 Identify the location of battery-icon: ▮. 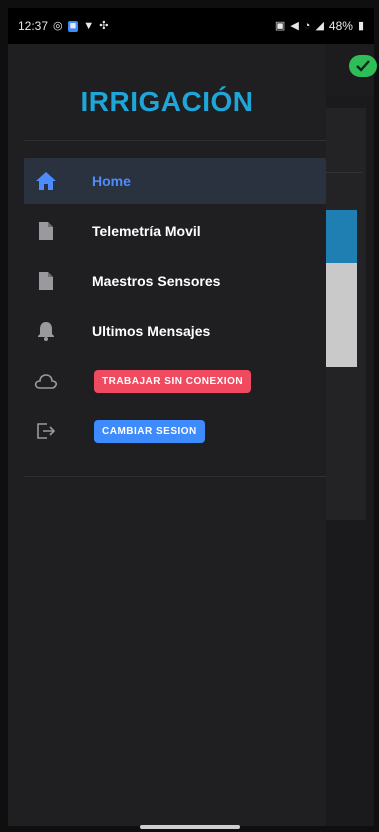
(360, 25).